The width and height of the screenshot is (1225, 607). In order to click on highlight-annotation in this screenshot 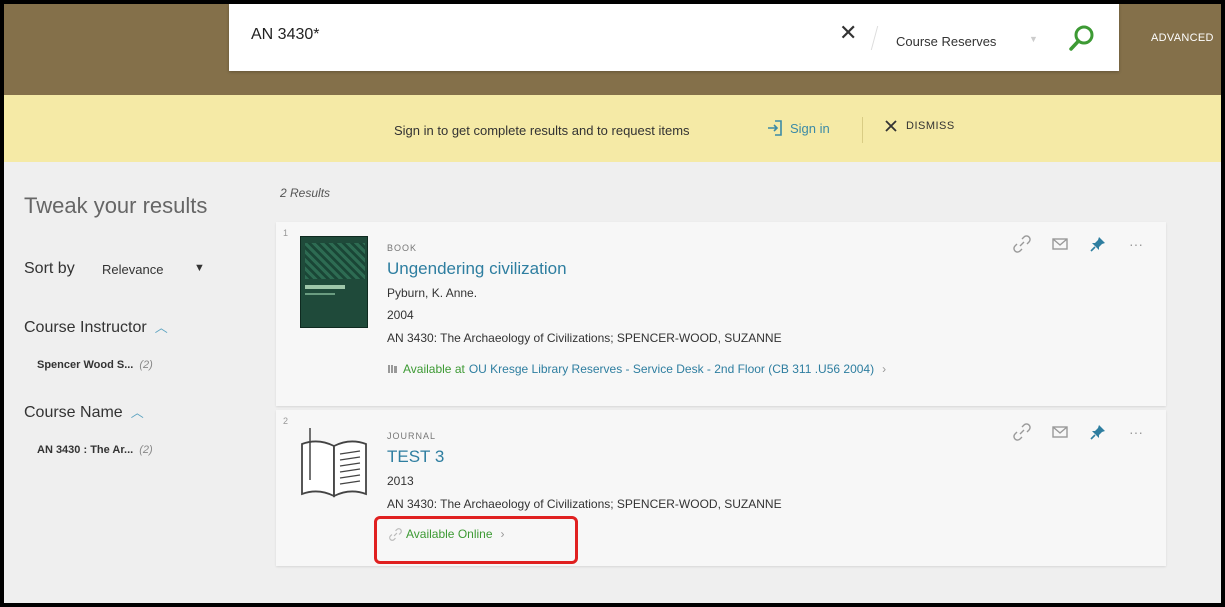, I will do `click(476, 540)`.